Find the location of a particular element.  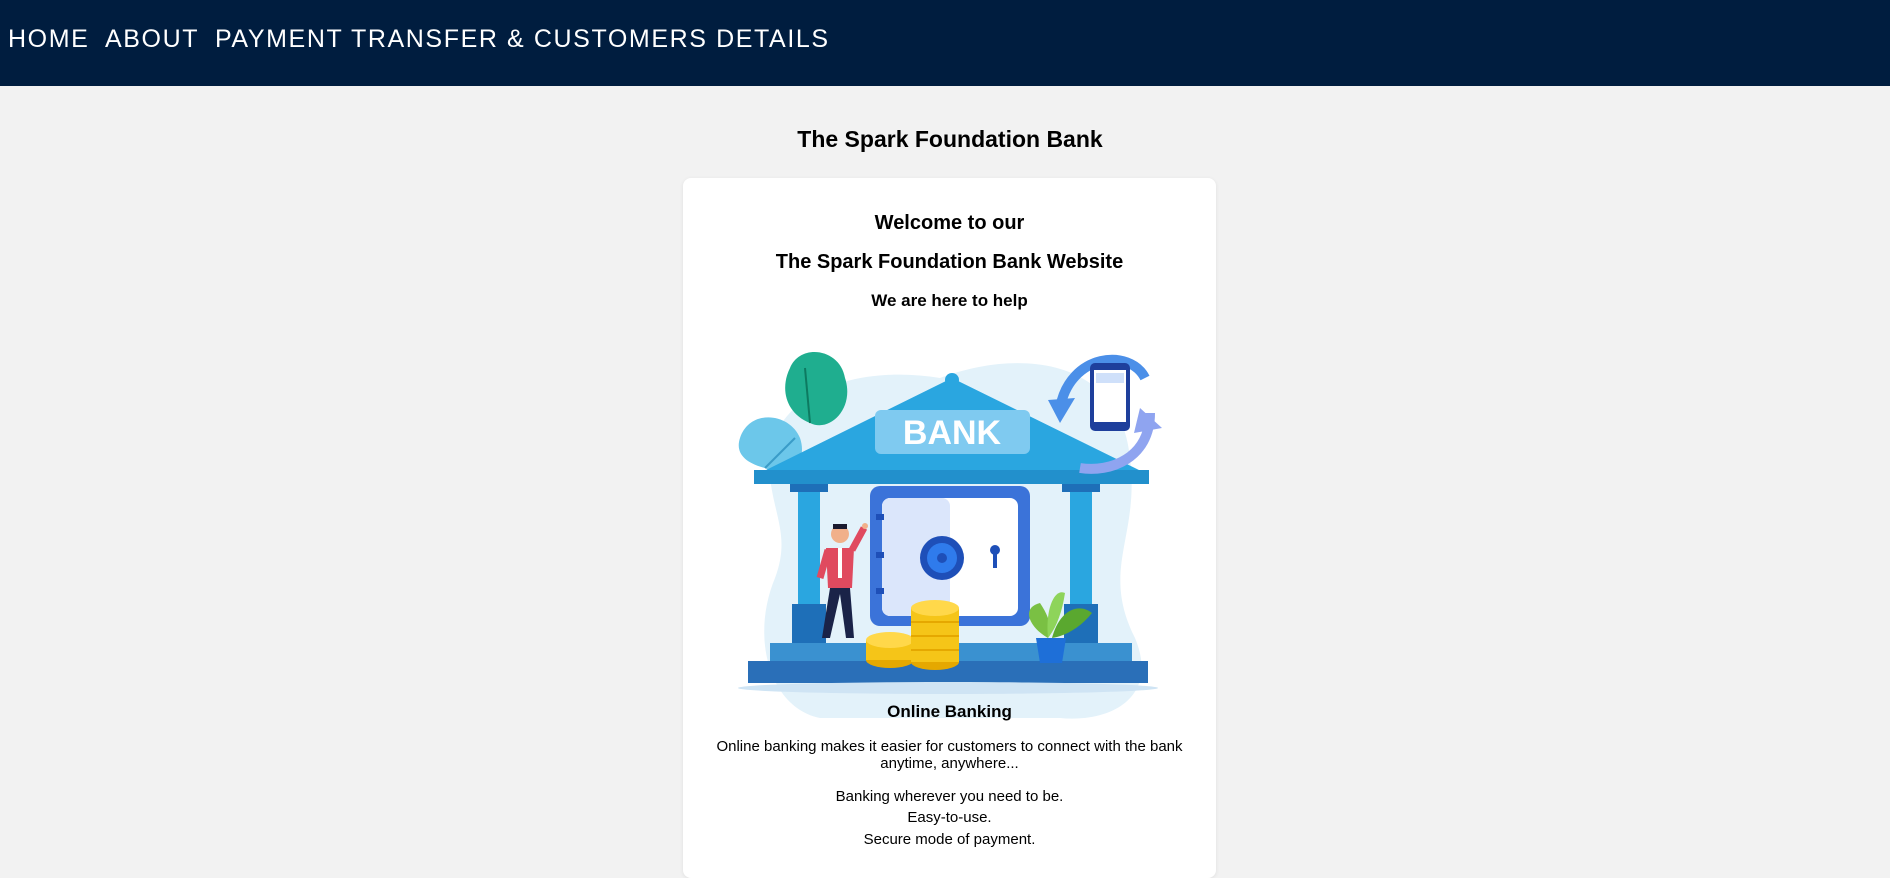

welcome-bank-name: The Spark Foundation Bank Website is located at coordinates (949, 262).